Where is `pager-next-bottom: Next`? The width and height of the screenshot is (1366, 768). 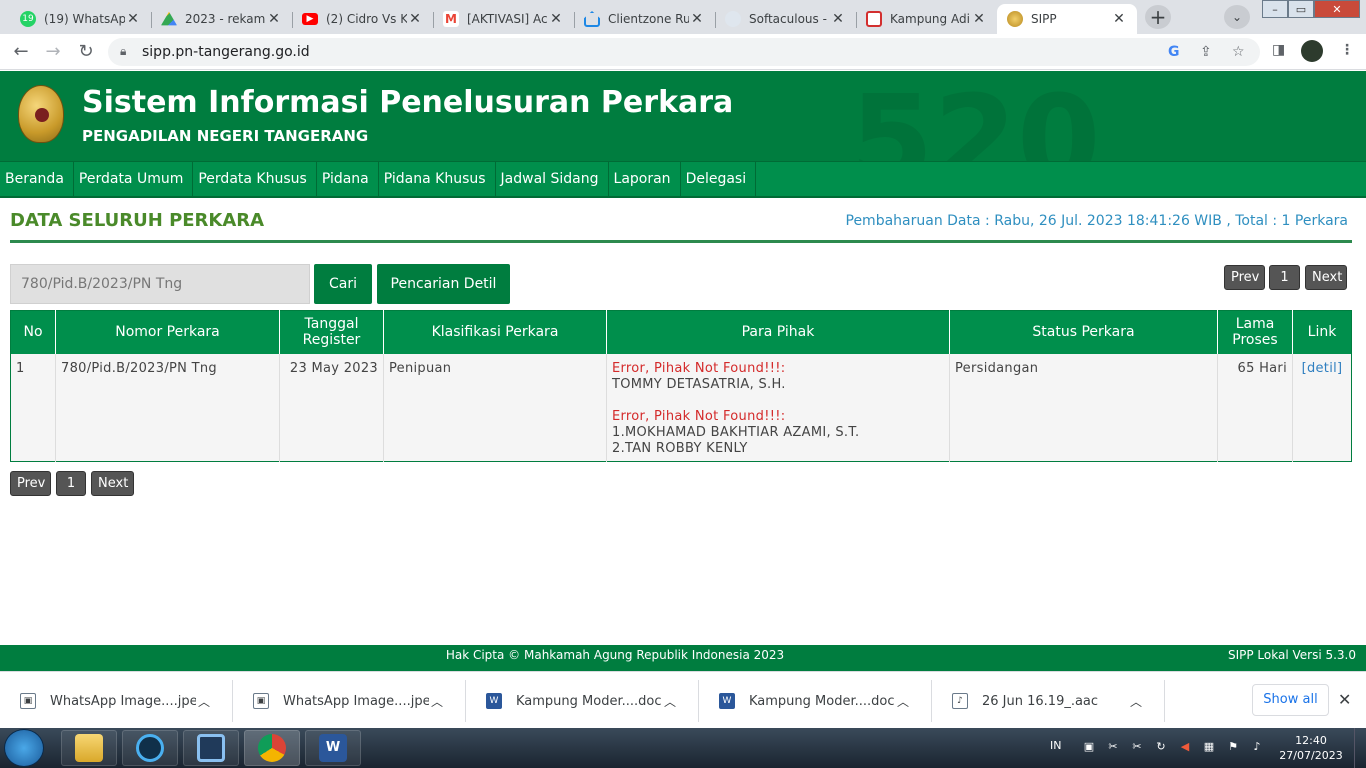 pager-next-bottom: Next is located at coordinates (112, 483).